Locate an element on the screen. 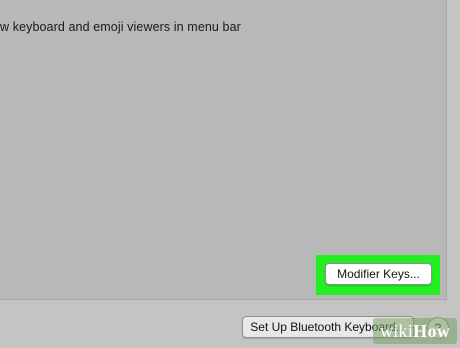 Image resolution: width=460 pixels, height=348 pixels. wikihow-watermark: wiki How is located at coordinates (415, 331).